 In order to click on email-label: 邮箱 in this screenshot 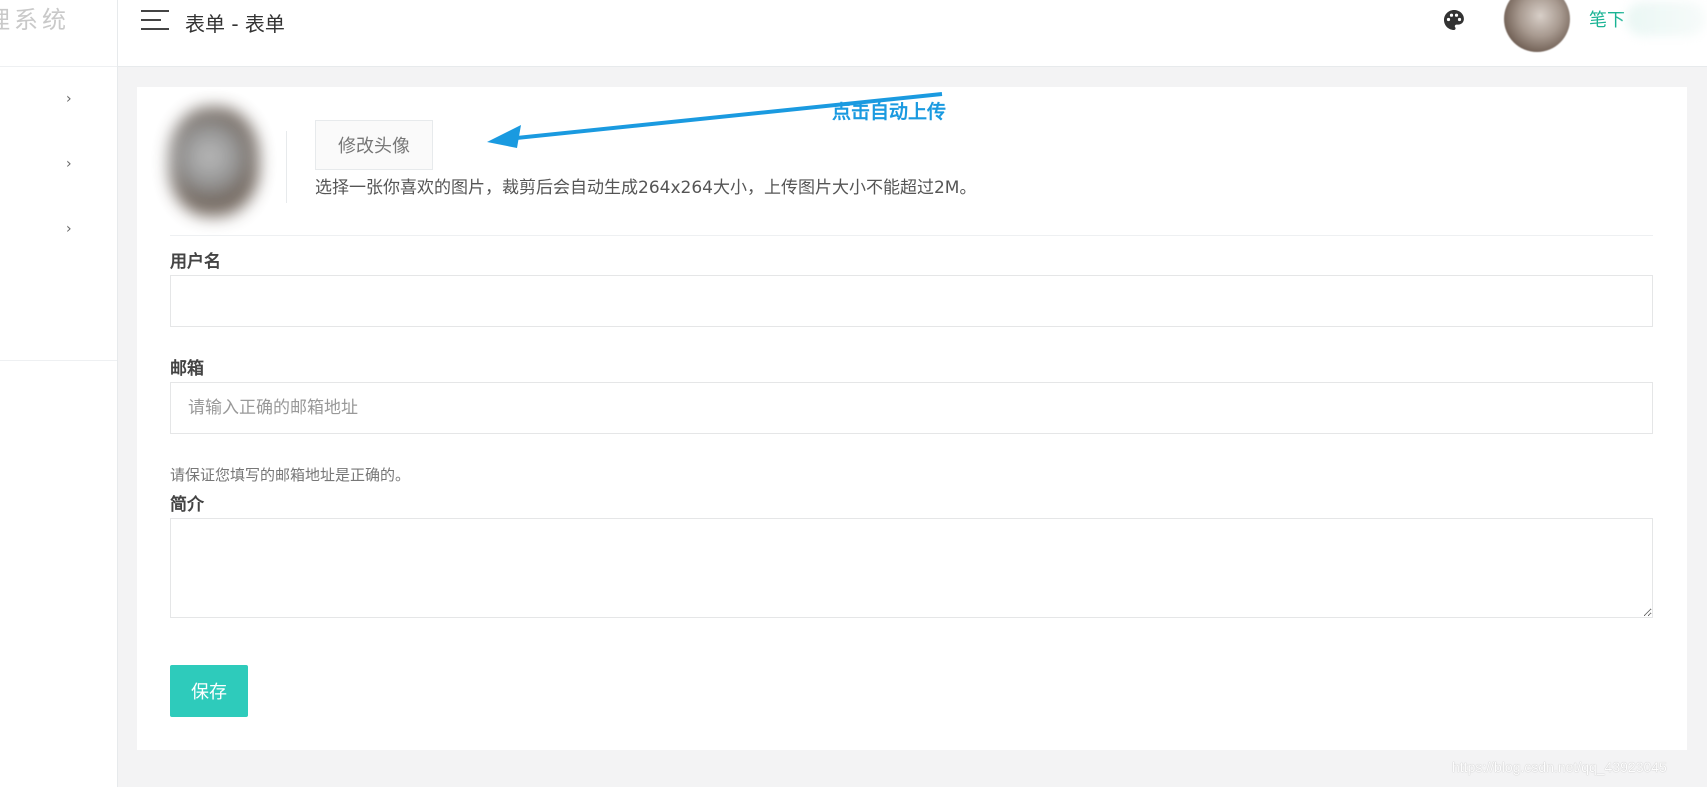, I will do `click(187, 369)`.